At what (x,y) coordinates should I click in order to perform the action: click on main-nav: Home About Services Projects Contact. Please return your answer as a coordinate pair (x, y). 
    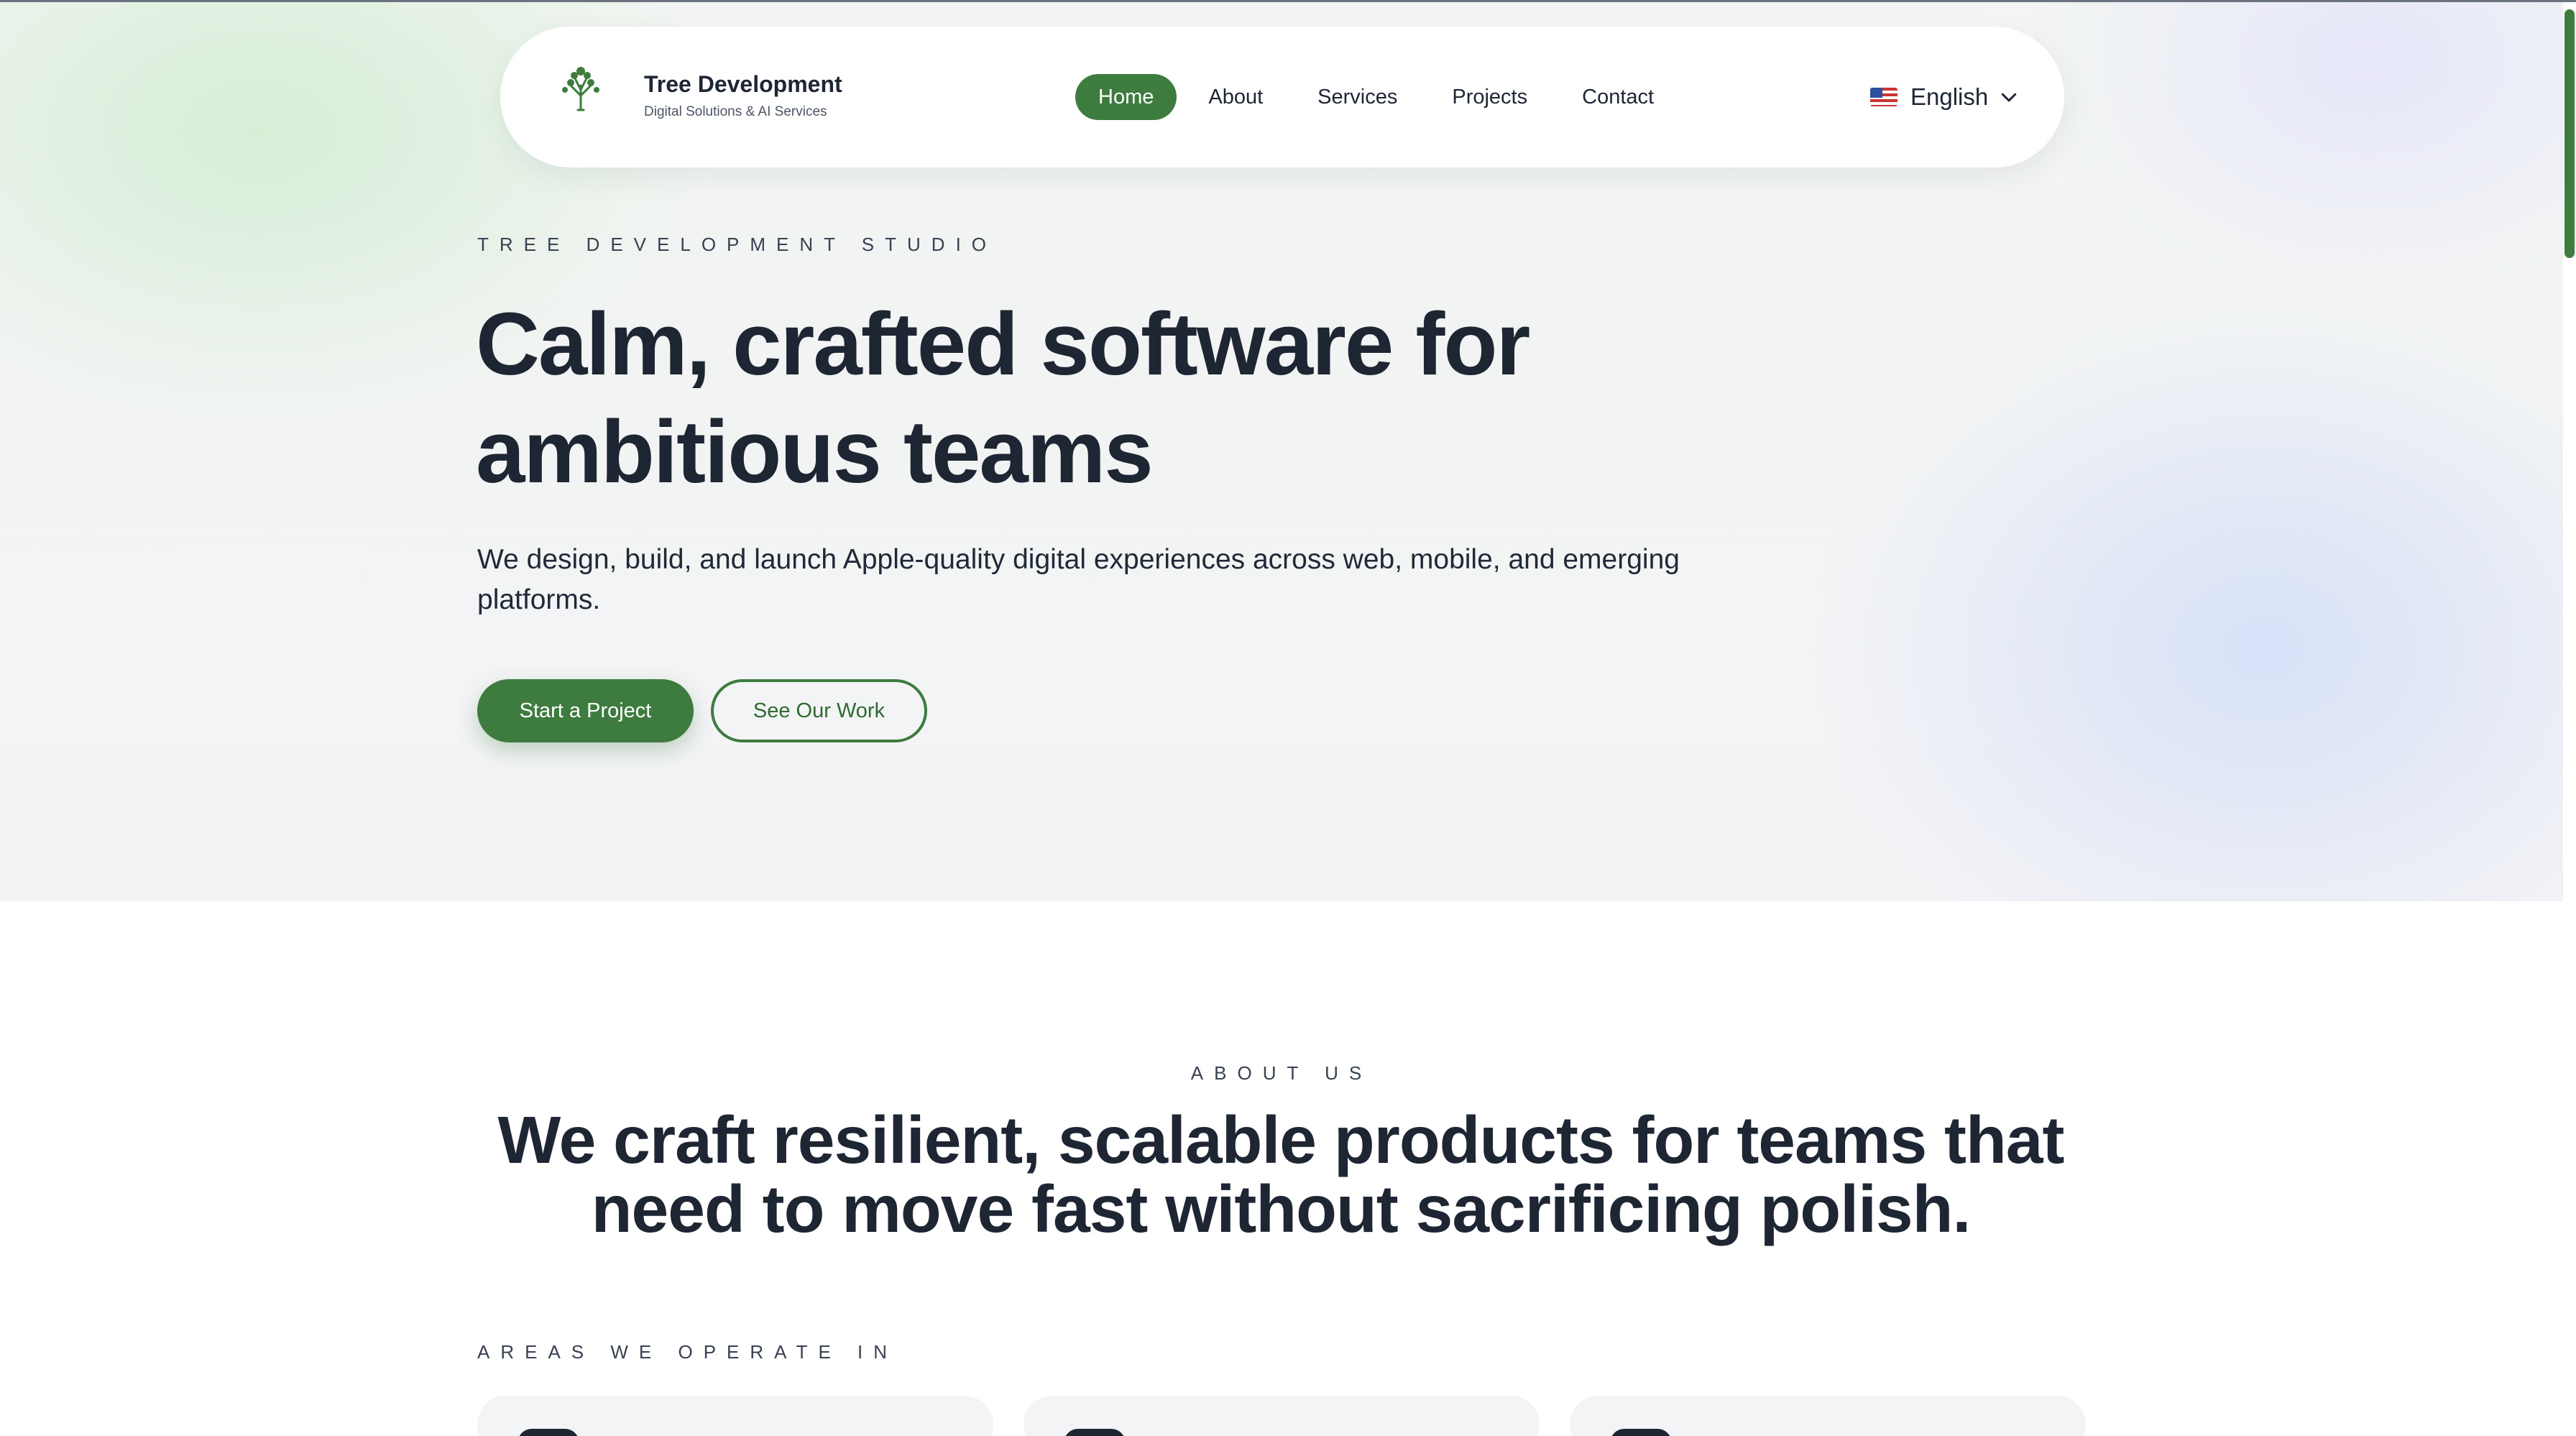
    Looking at the image, I should click on (1380, 97).